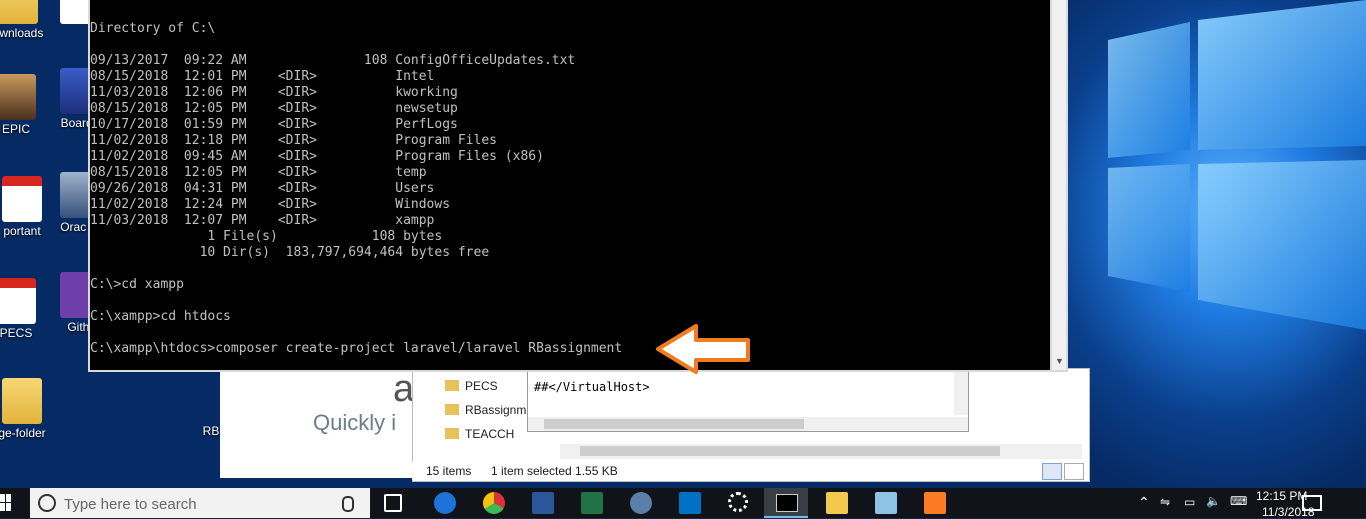 This screenshot has height=519, width=1366. Describe the element at coordinates (348, 504) in the screenshot. I see `microphone-icon` at that location.